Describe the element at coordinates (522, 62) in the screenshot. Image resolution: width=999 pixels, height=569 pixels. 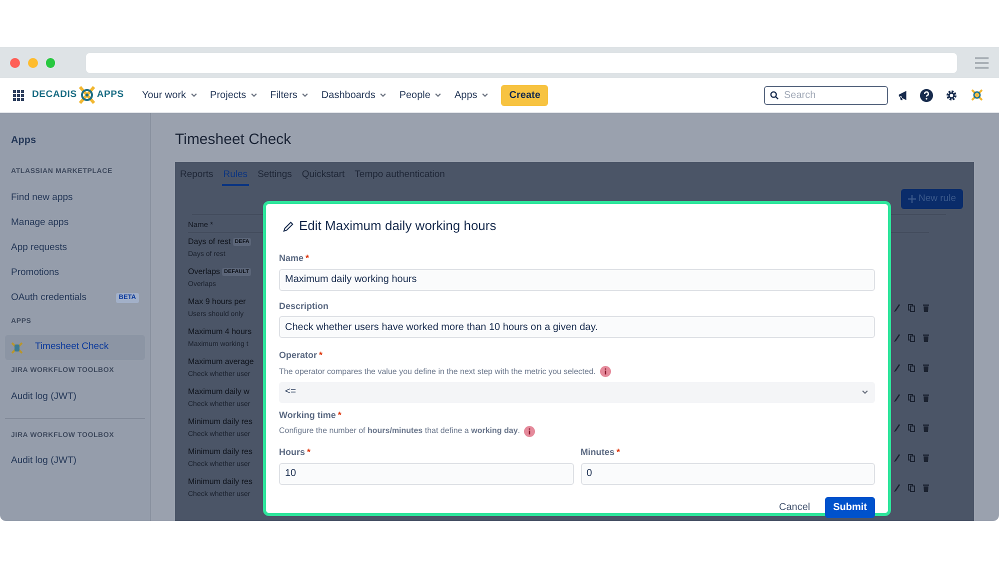
I see `address-bar` at that location.